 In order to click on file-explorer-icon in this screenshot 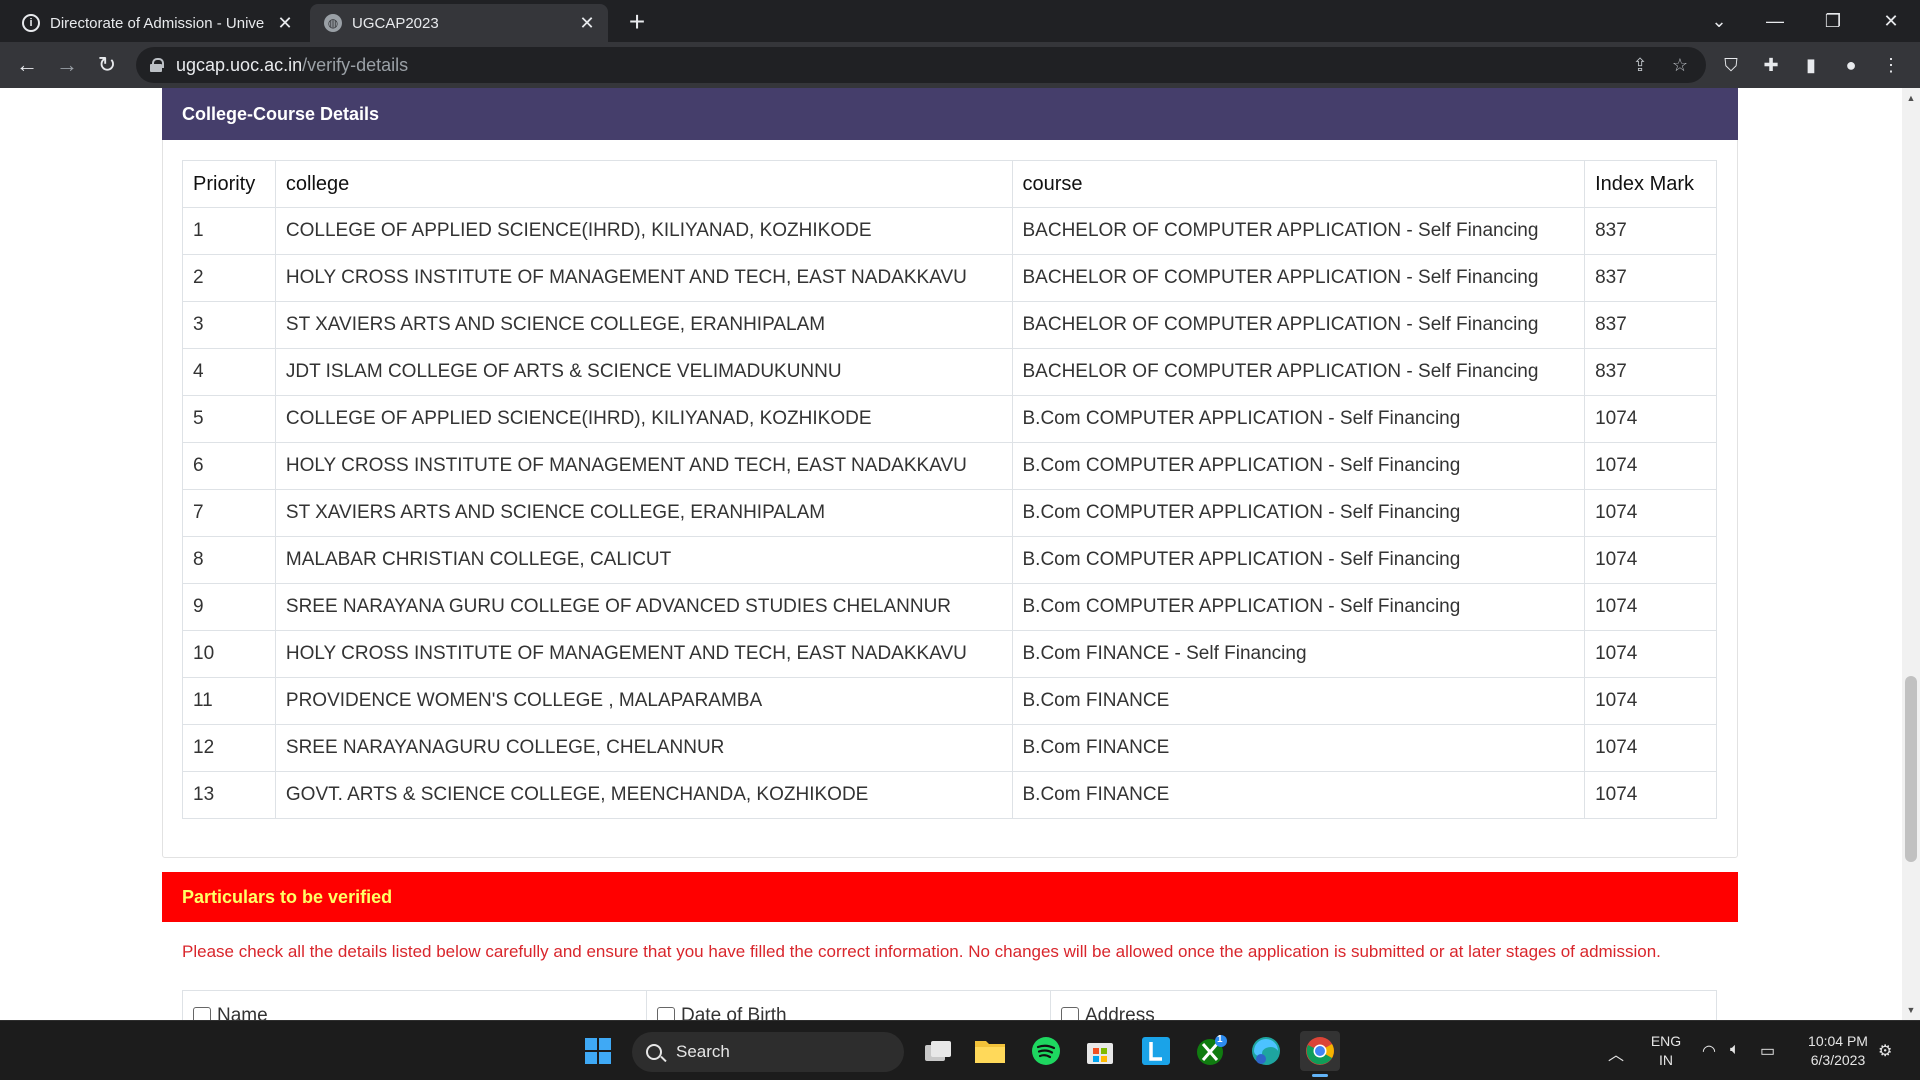, I will do `click(990, 1051)`.